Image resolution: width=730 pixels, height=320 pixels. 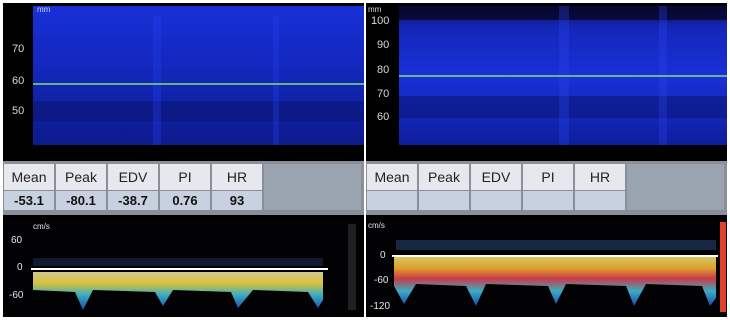 What do you see at coordinates (185, 200) in the screenshot?
I see `measurement-value: 0.76` at bounding box center [185, 200].